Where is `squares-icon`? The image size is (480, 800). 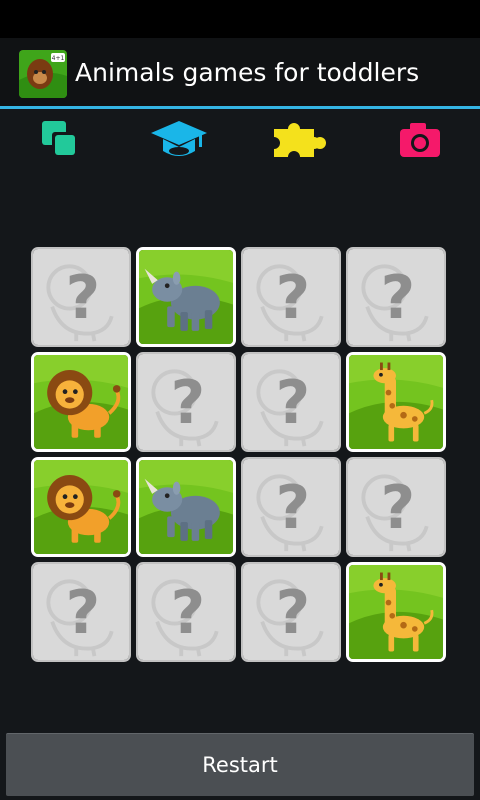 squares-icon is located at coordinates (59, 138).